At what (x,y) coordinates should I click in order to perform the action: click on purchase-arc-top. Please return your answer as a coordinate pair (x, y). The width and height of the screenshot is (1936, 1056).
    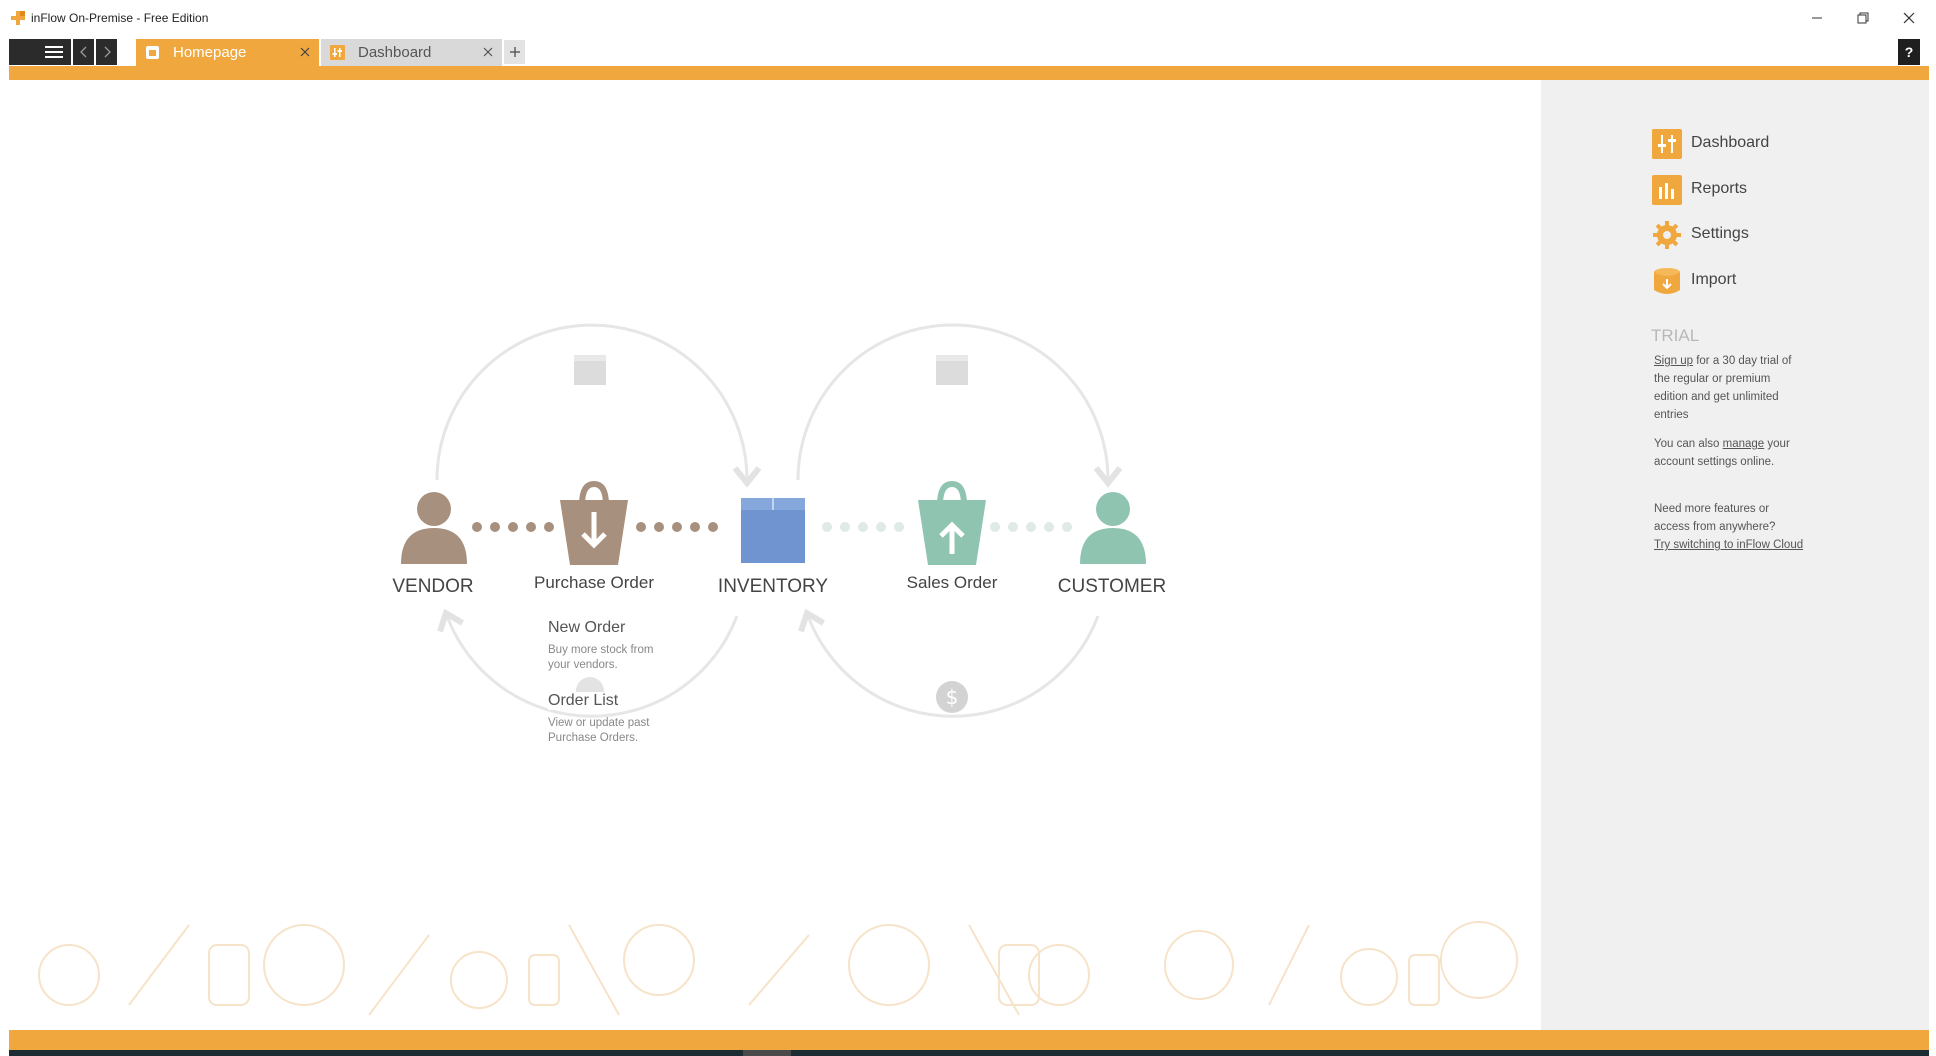
    Looking at the image, I should click on (598, 405).